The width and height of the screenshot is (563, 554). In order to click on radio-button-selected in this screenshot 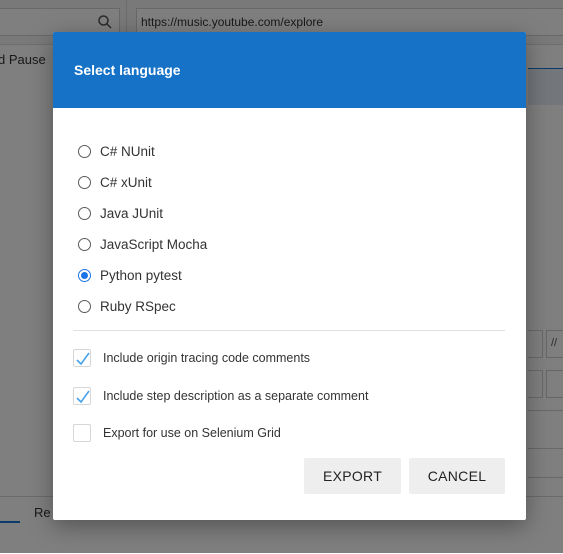, I will do `click(84, 275)`.